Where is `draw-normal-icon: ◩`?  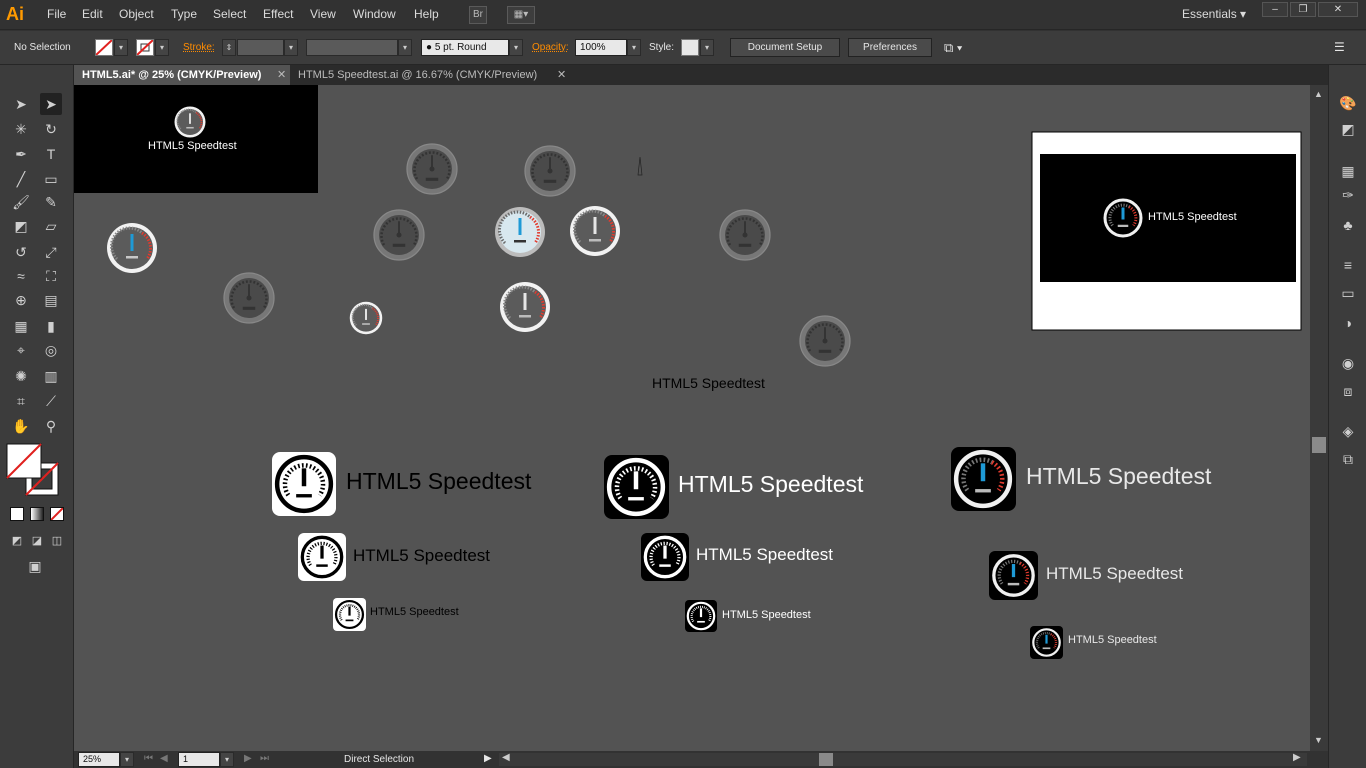 draw-normal-icon: ◩ is located at coordinates (17, 541).